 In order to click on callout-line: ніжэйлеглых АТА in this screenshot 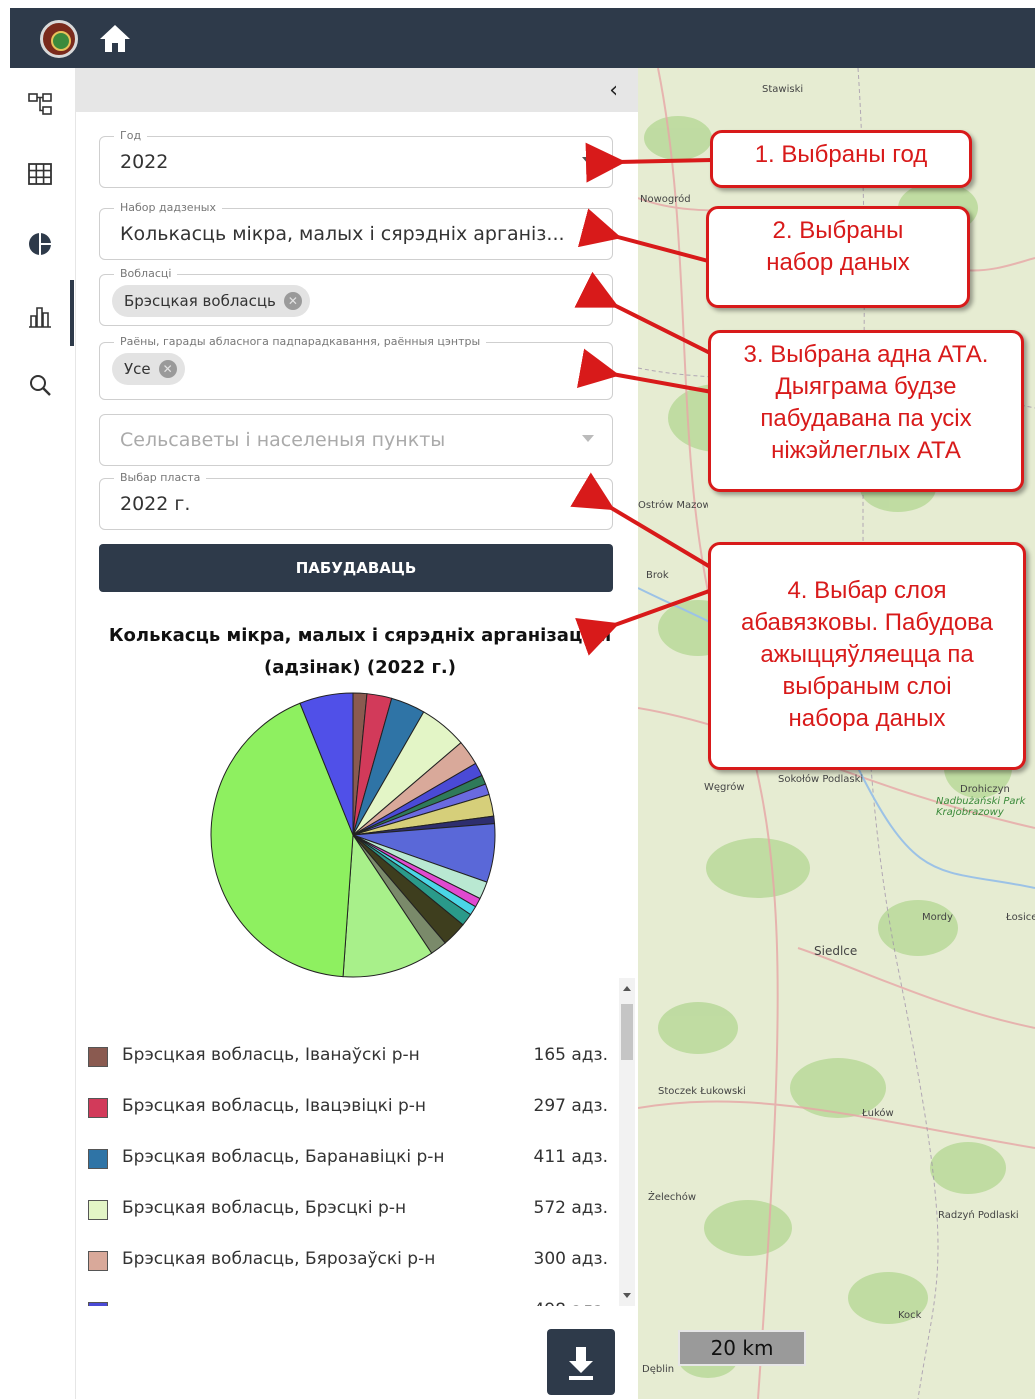, I will do `click(866, 450)`.